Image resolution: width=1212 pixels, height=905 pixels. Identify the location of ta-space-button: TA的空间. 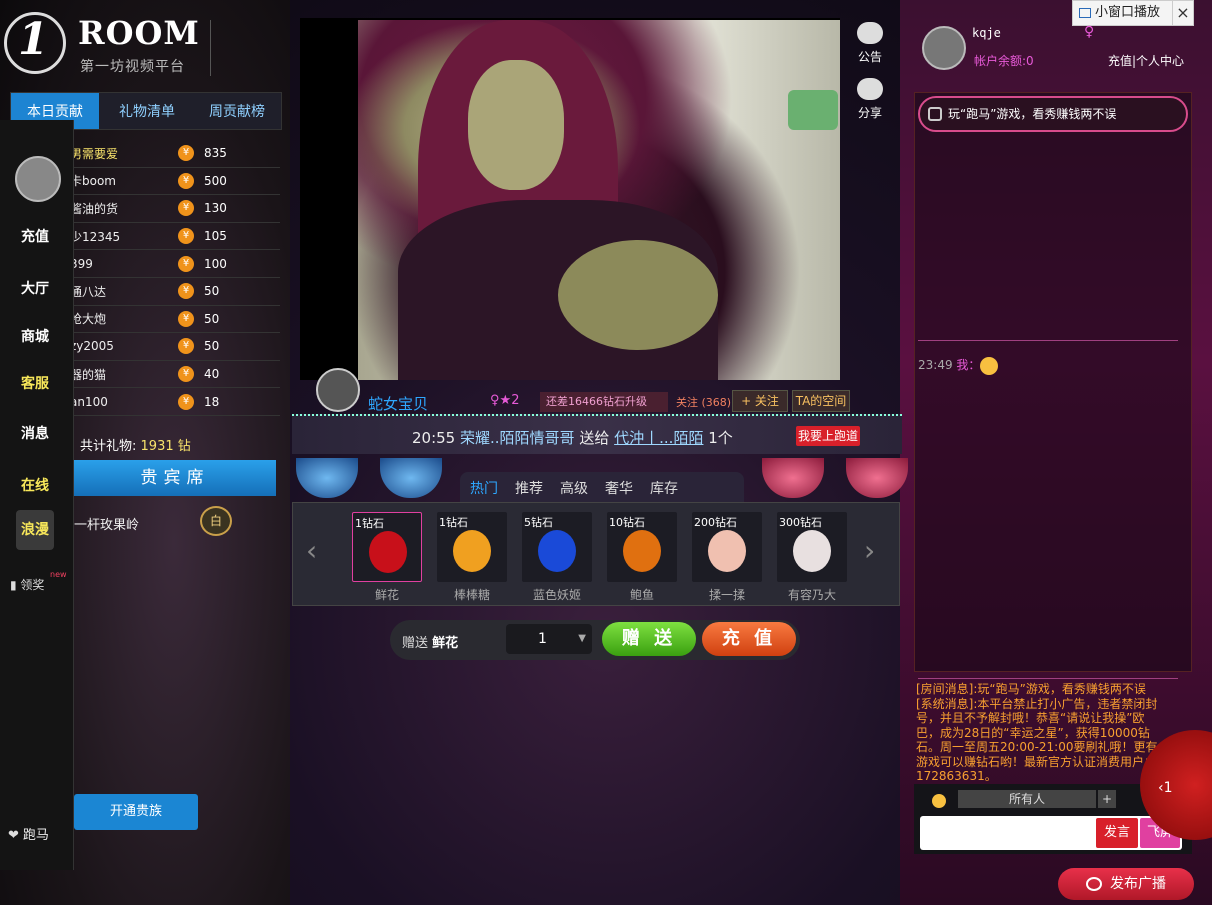
(821, 401).